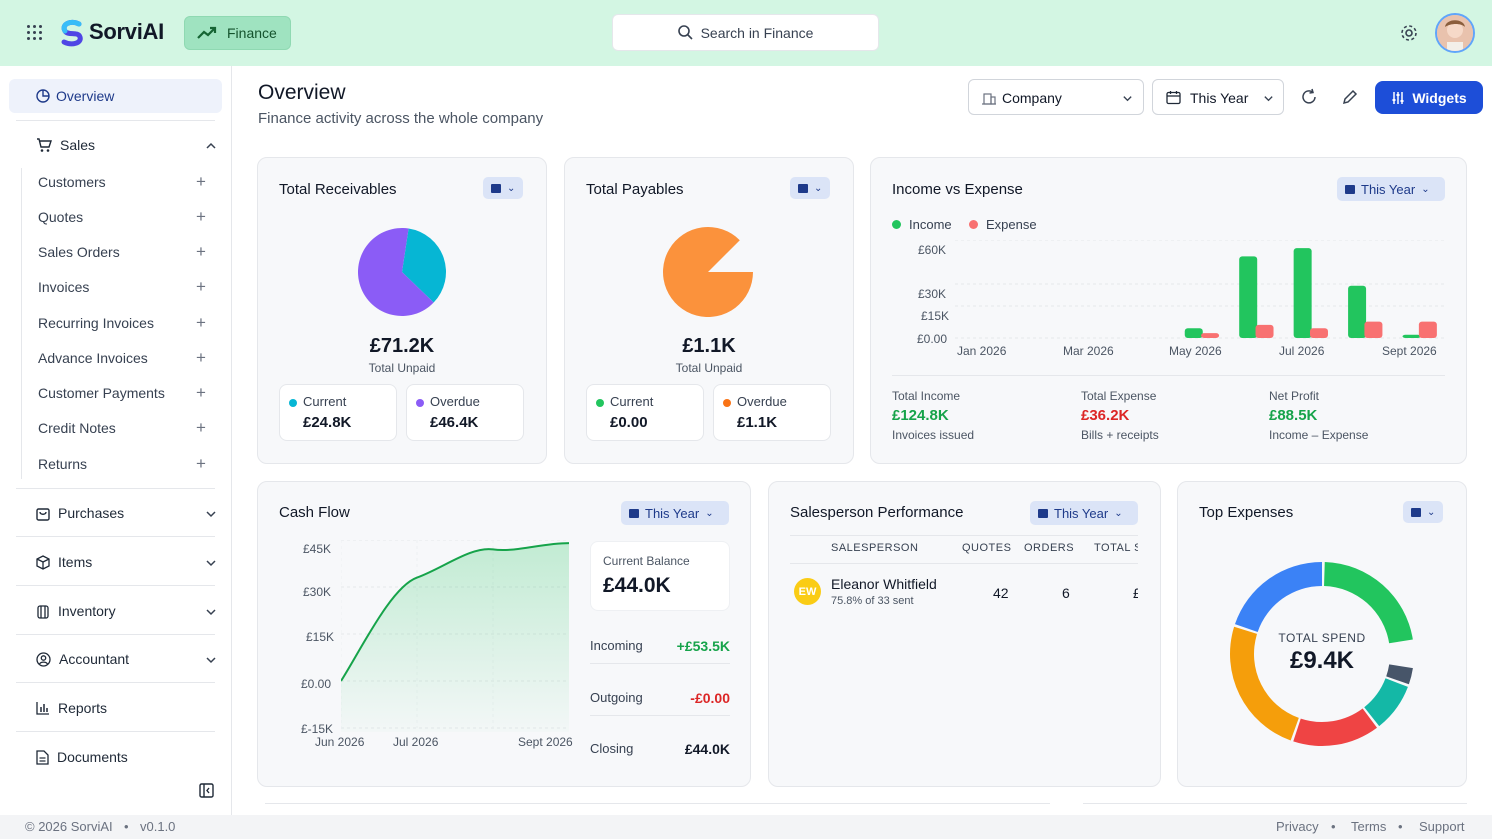 Image resolution: width=1492 pixels, height=839 pixels. I want to click on module-switcher-button: Finance, so click(237, 33).